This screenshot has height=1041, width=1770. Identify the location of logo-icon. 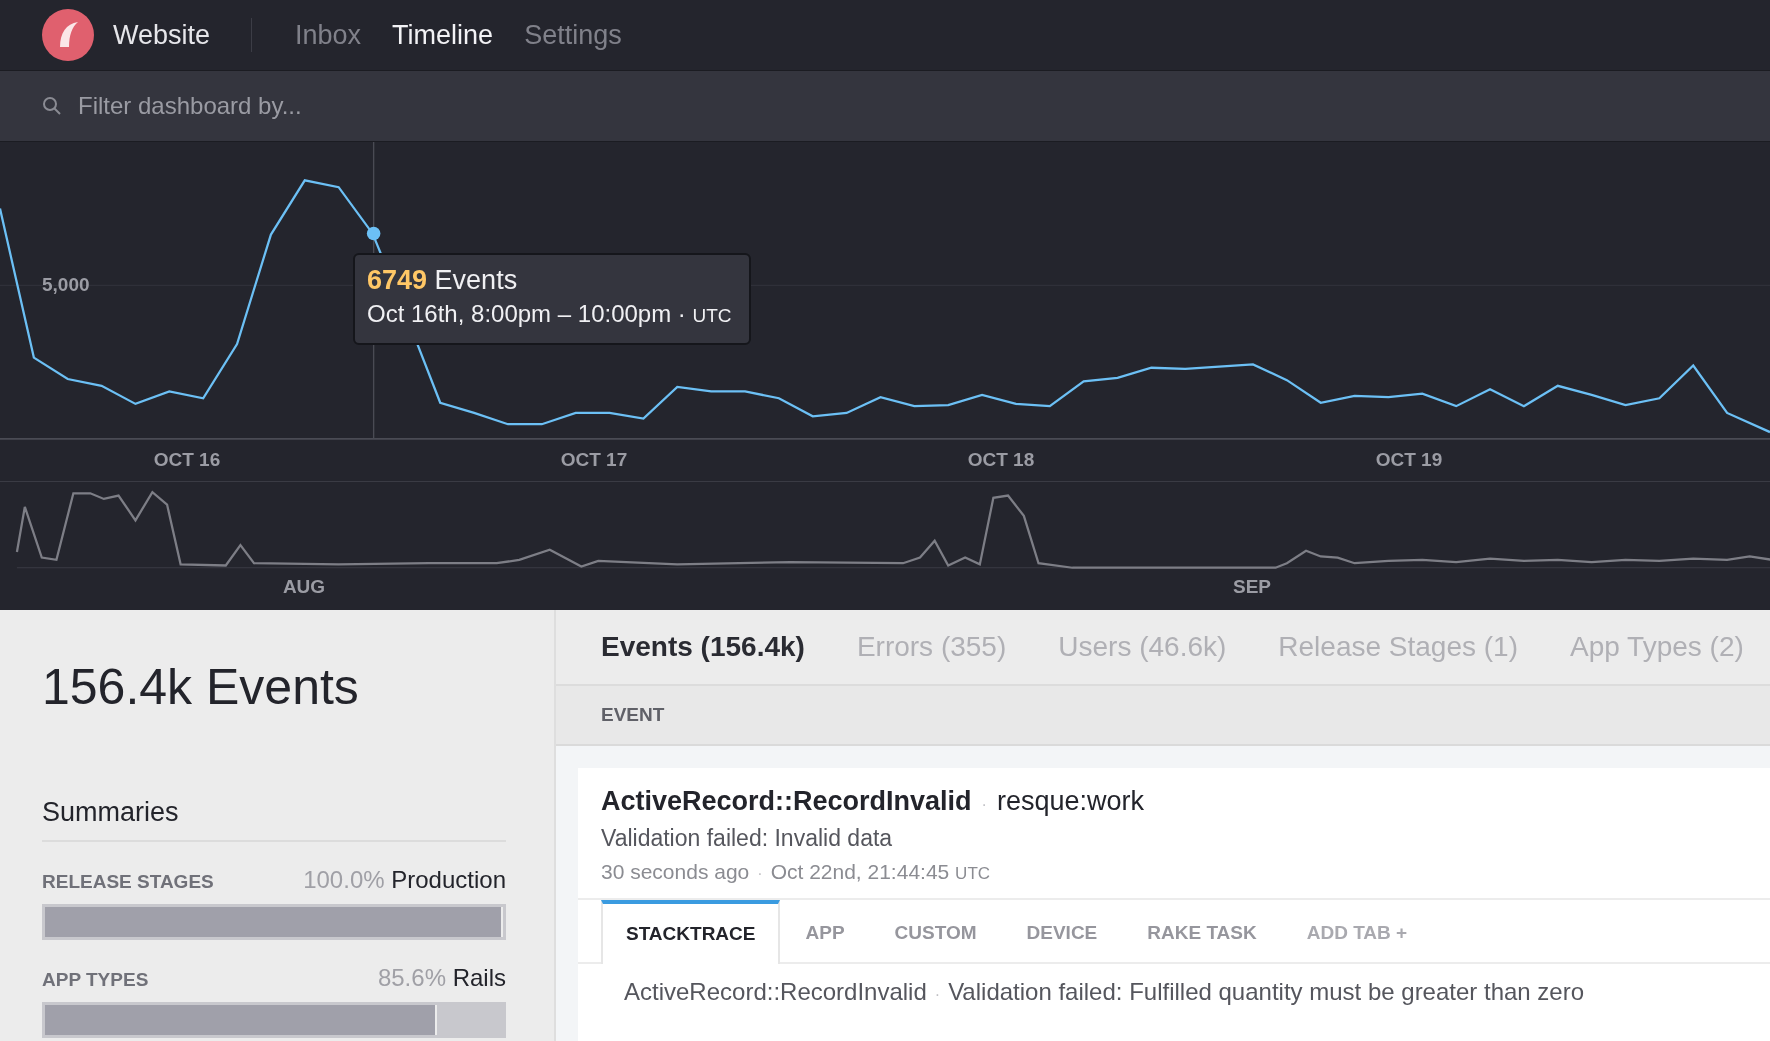
(68, 35).